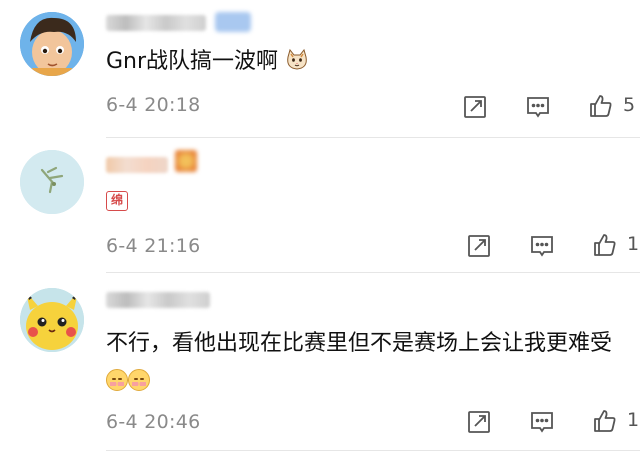 The width and height of the screenshot is (640, 454). What do you see at coordinates (192, 61) in the screenshot?
I see `comment-text-content: Gnr战队搞一波啊` at bounding box center [192, 61].